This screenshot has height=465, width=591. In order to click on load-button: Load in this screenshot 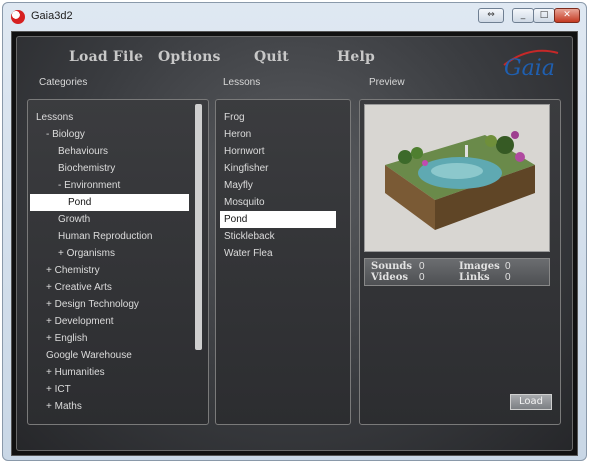, I will do `click(531, 402)`.